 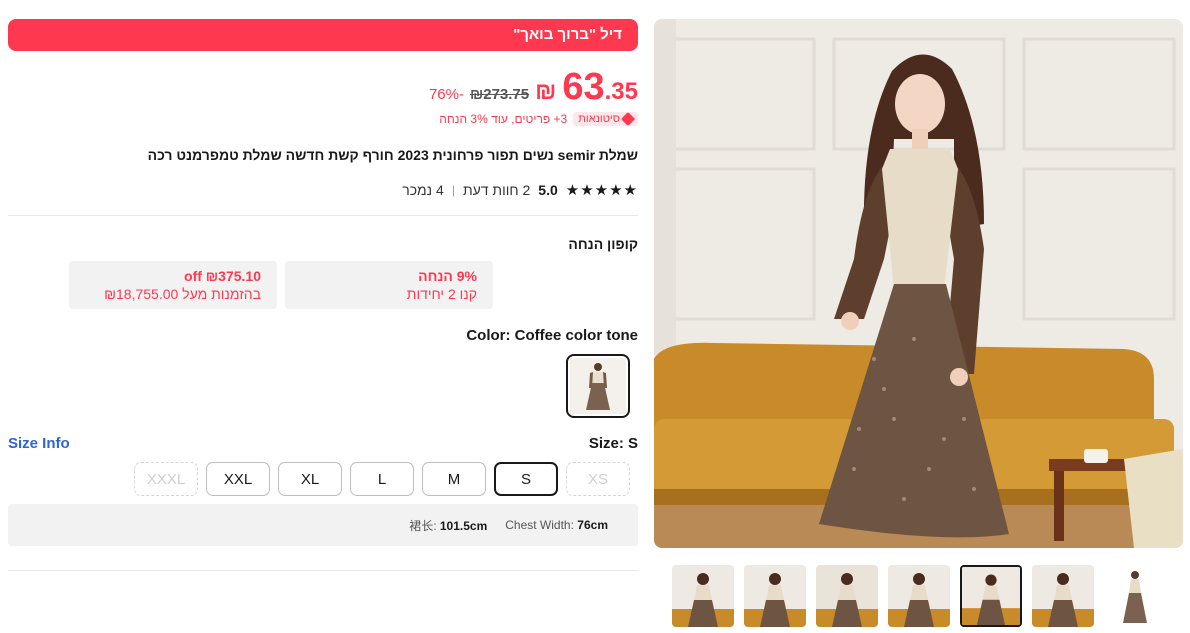 I want to click on dress-thumbnail-icon, so click(x=598, y=386).